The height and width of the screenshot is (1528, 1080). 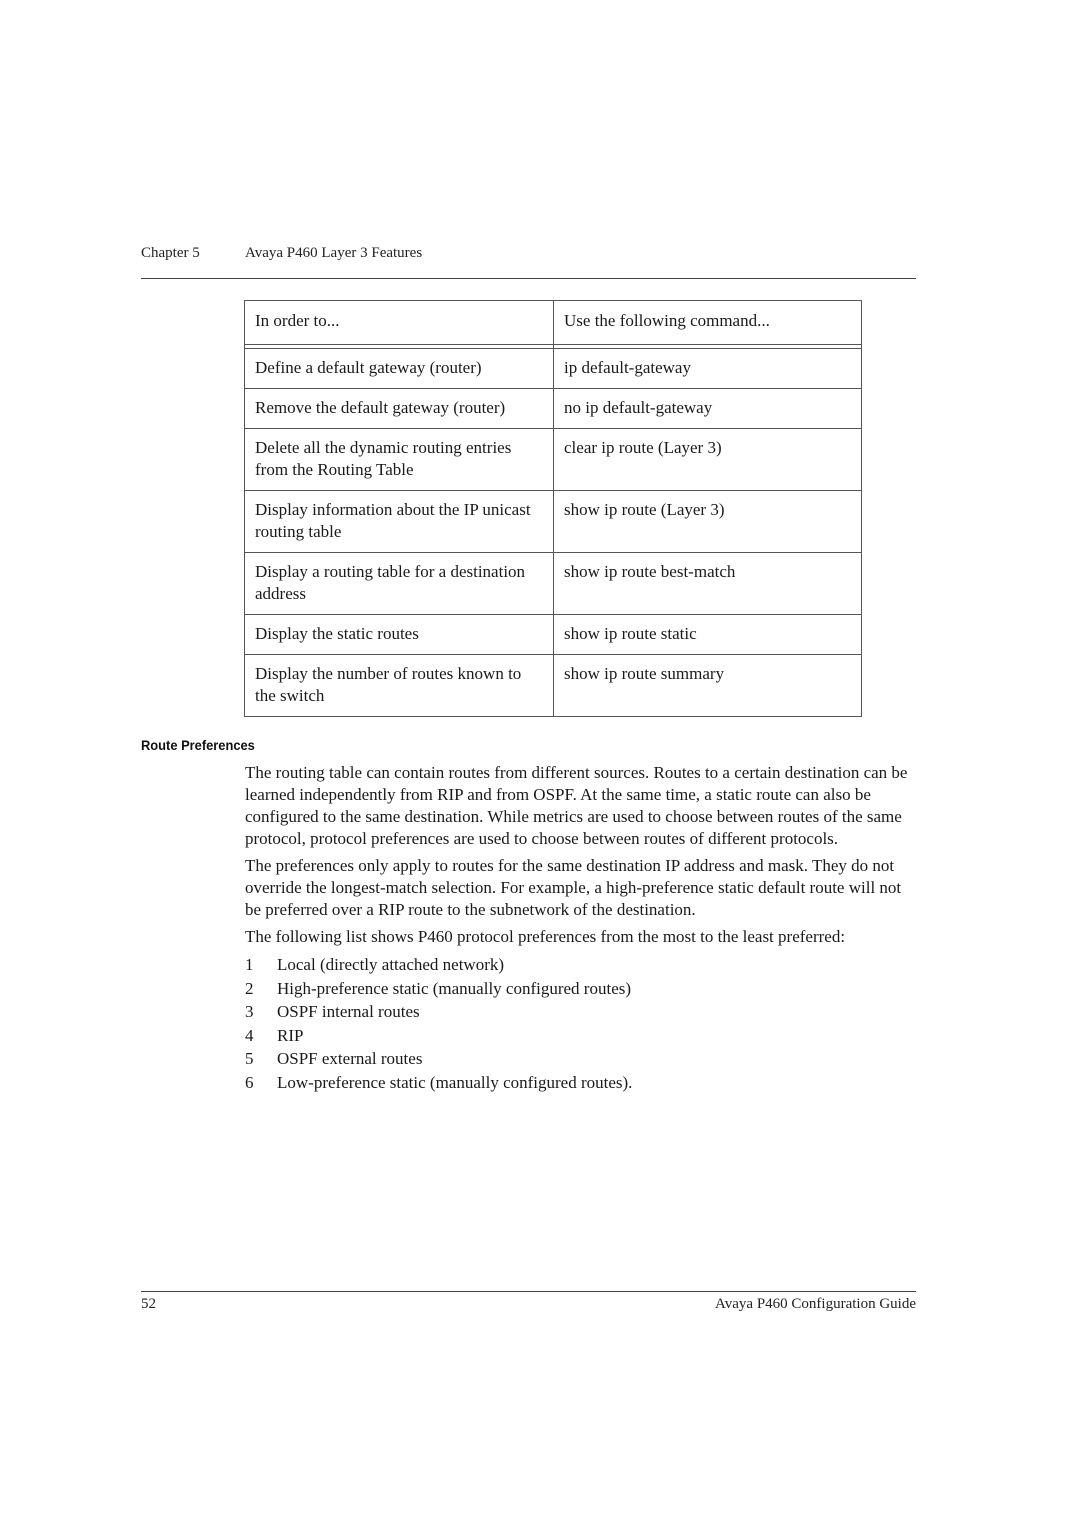 What do you see at coordinates (249, 964) in the screenshot?
I see `list-number: 1` at bounding box center [249, 964].